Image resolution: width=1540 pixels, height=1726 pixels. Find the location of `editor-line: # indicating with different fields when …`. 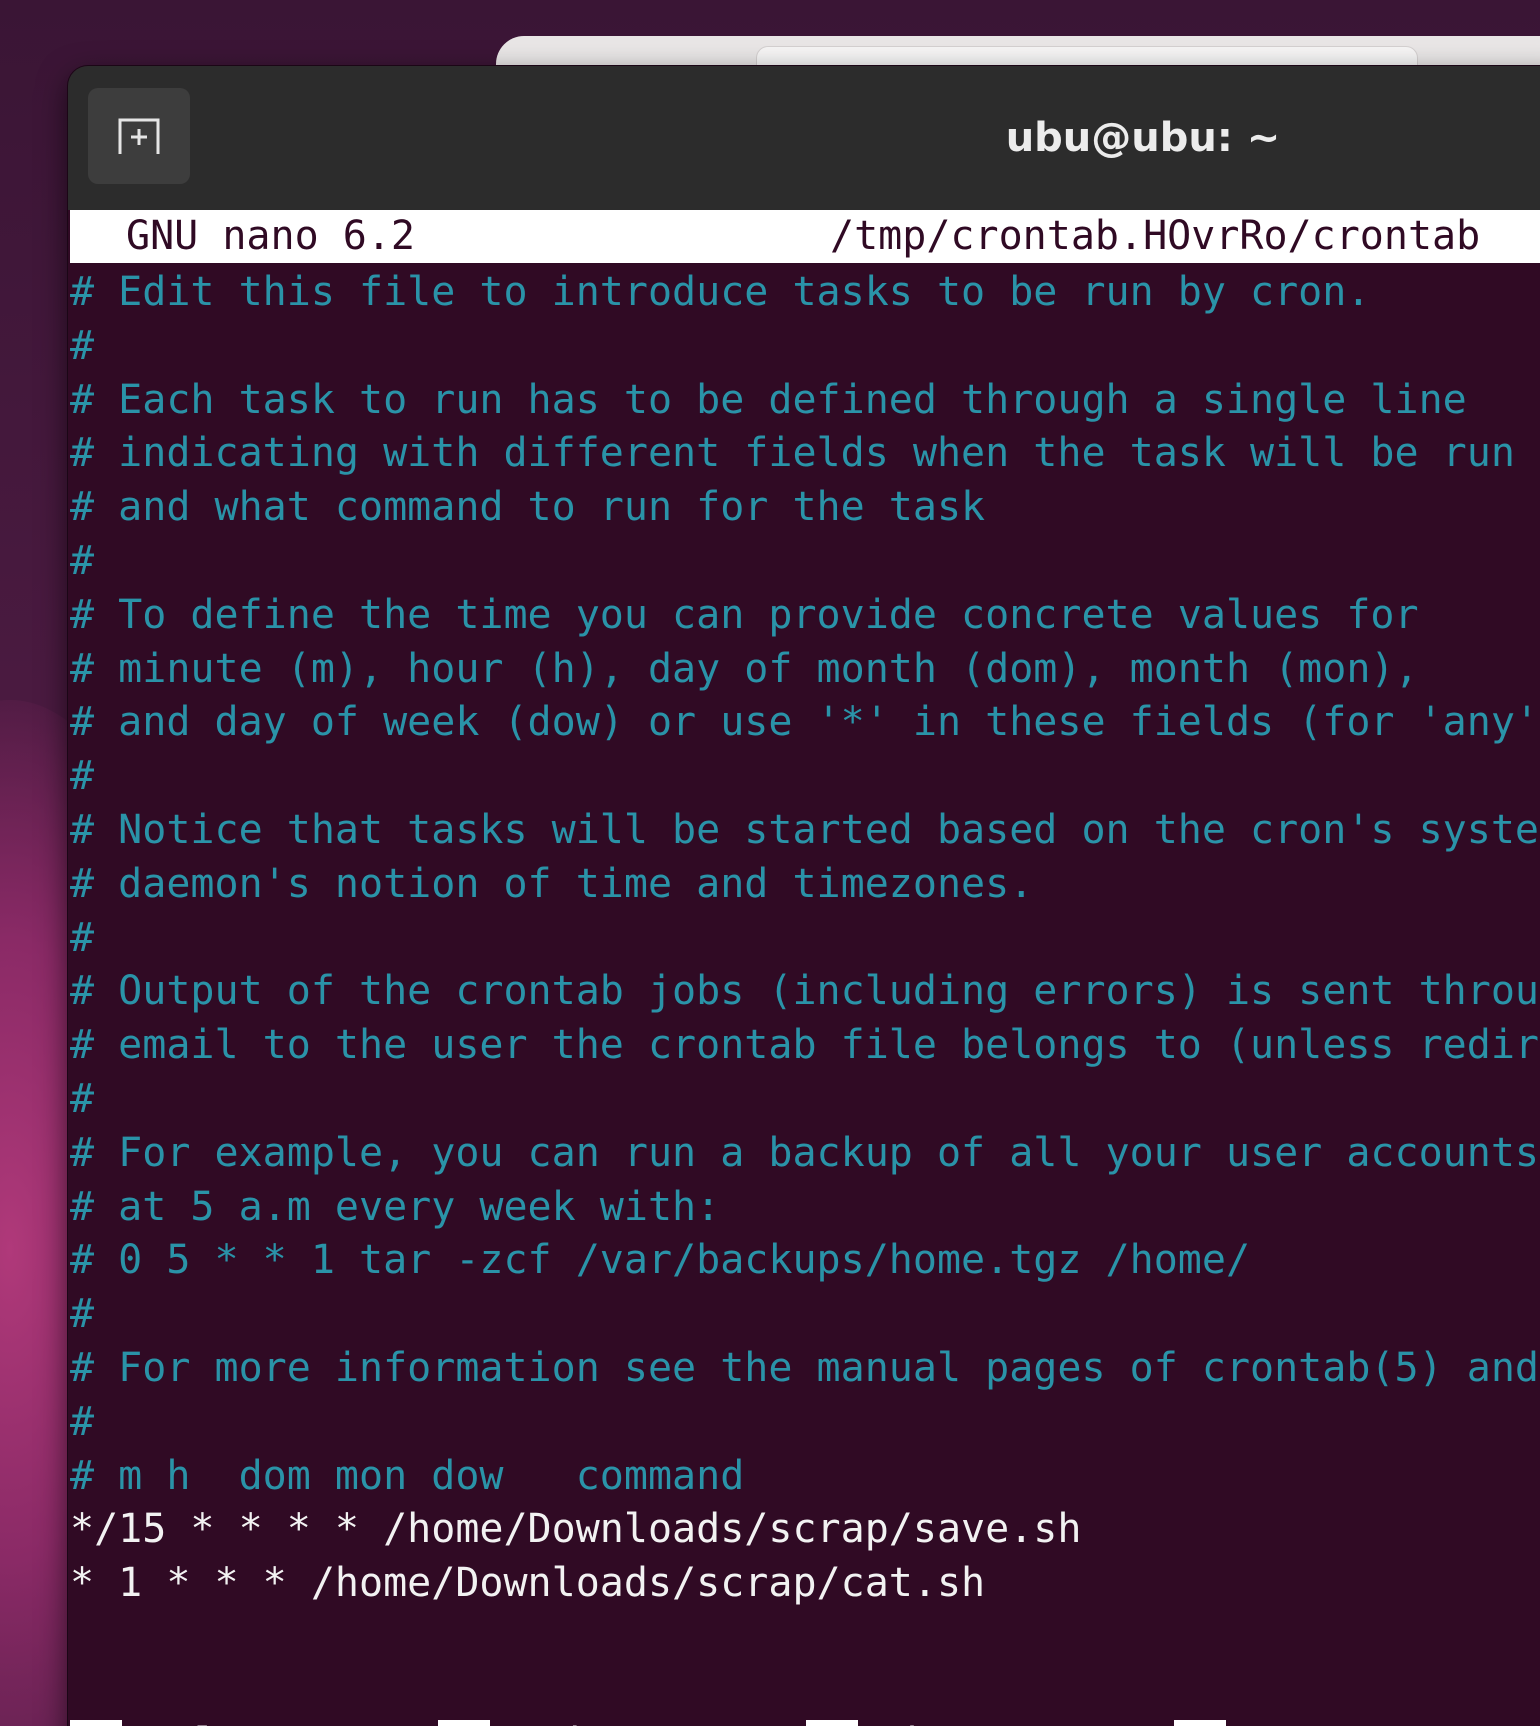

editor-line: # indicating with different fields when … is located at coordinates (805, 454).